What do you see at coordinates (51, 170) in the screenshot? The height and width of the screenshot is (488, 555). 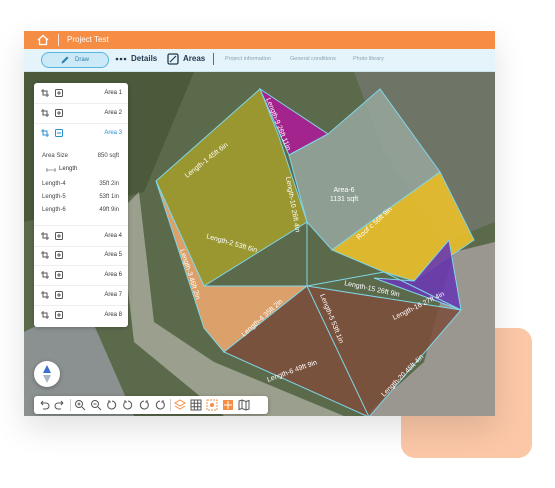 I see `ruler-icon` at bounding box center [51, 170].